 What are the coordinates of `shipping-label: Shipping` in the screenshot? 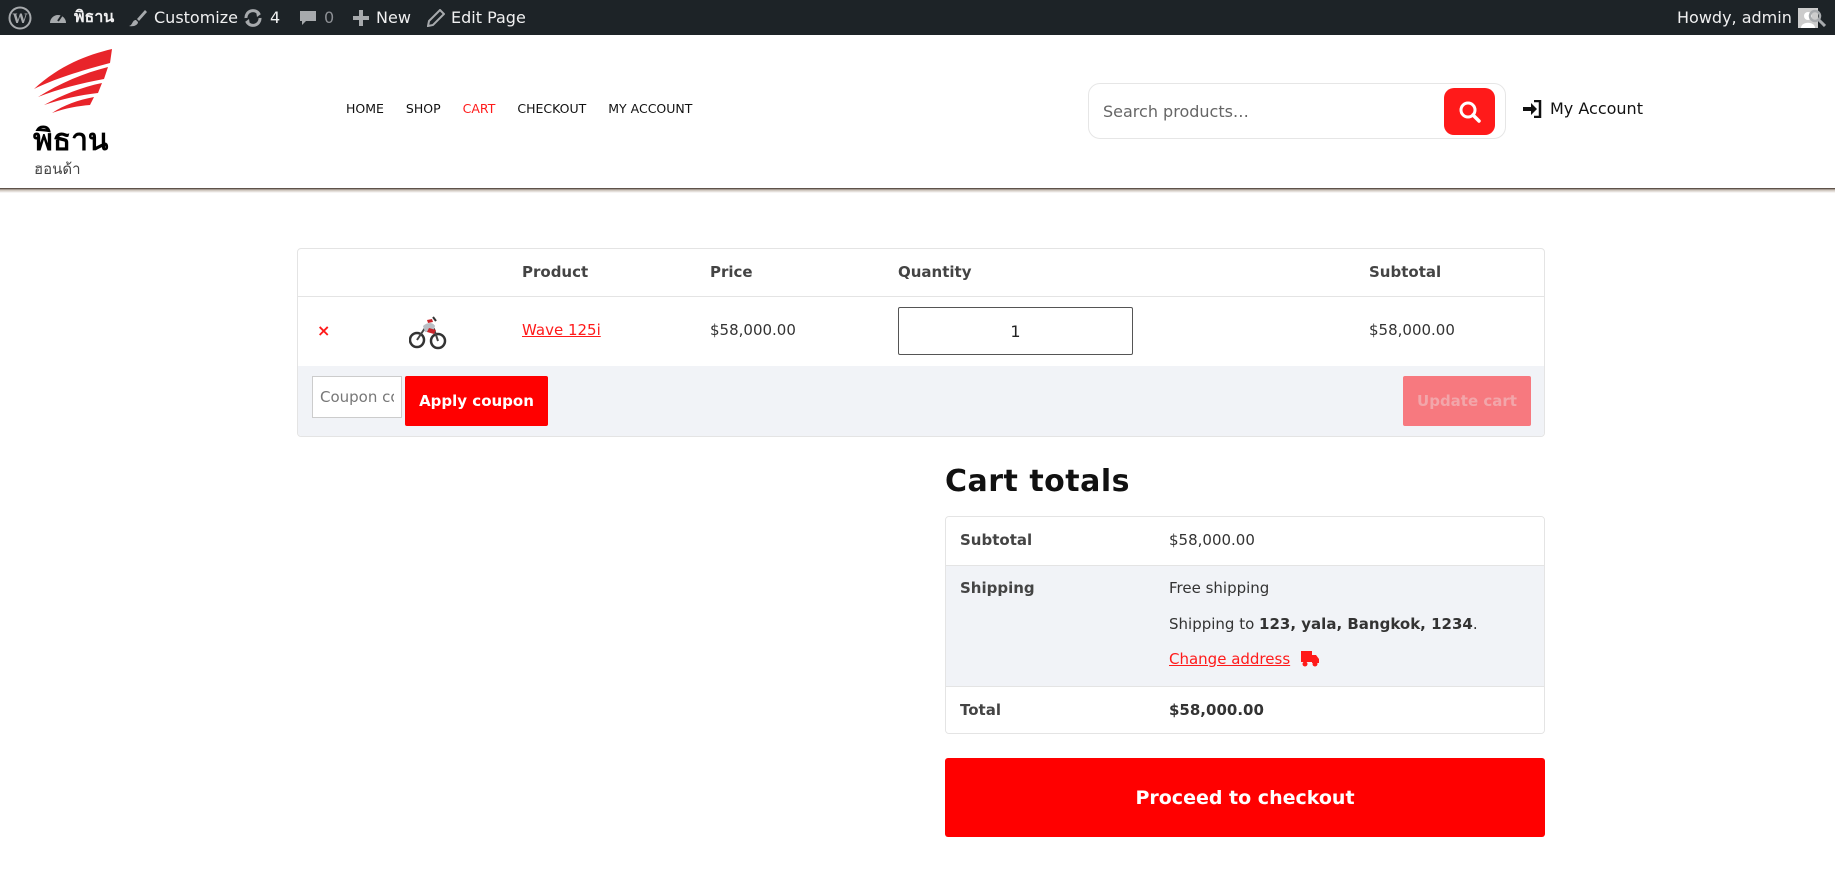 It's located at (997, 588).